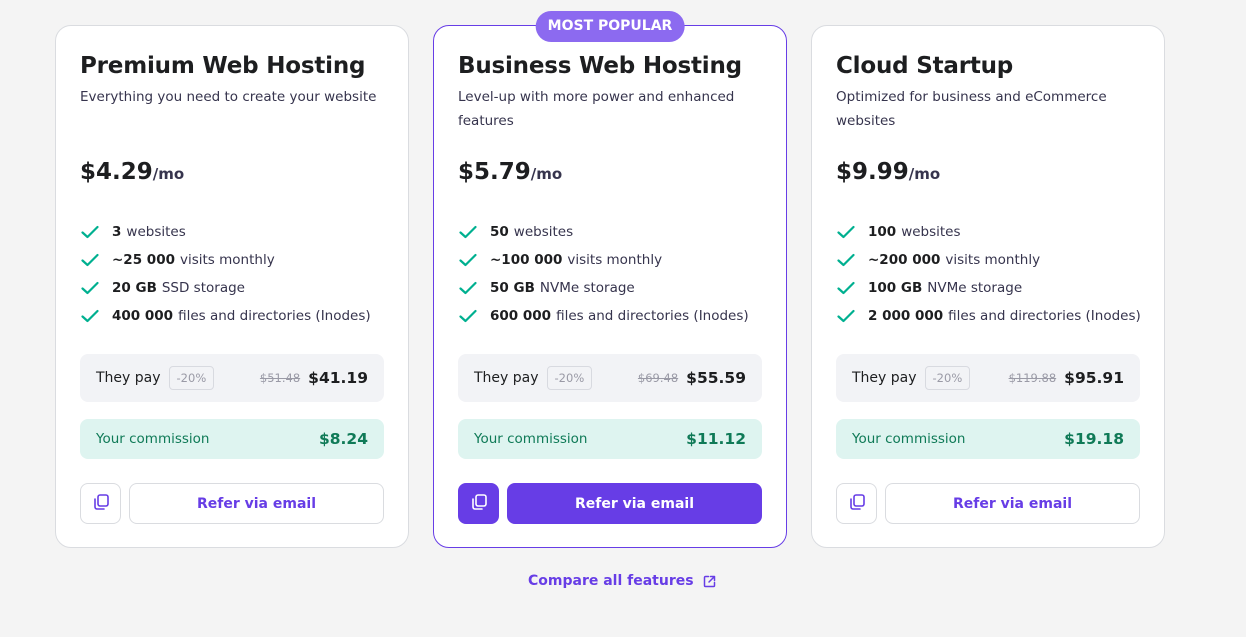 Image resolution: width=1246 pixels, height=637 pixels. I want to click on new-price: $55.59, so click(716, 378).